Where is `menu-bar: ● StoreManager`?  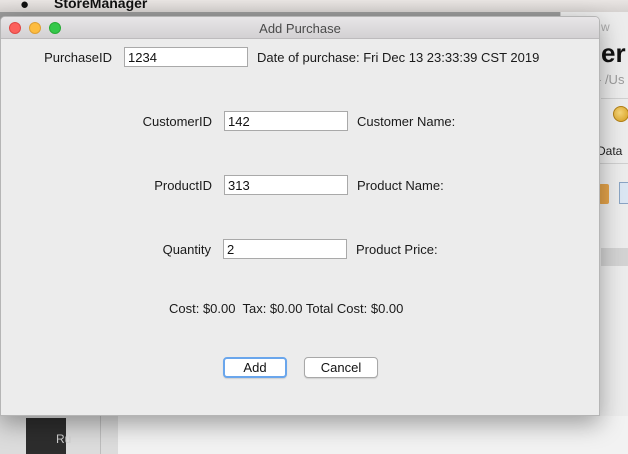 menu-bar: ● StoreManager is located at coordinates (314, 6).